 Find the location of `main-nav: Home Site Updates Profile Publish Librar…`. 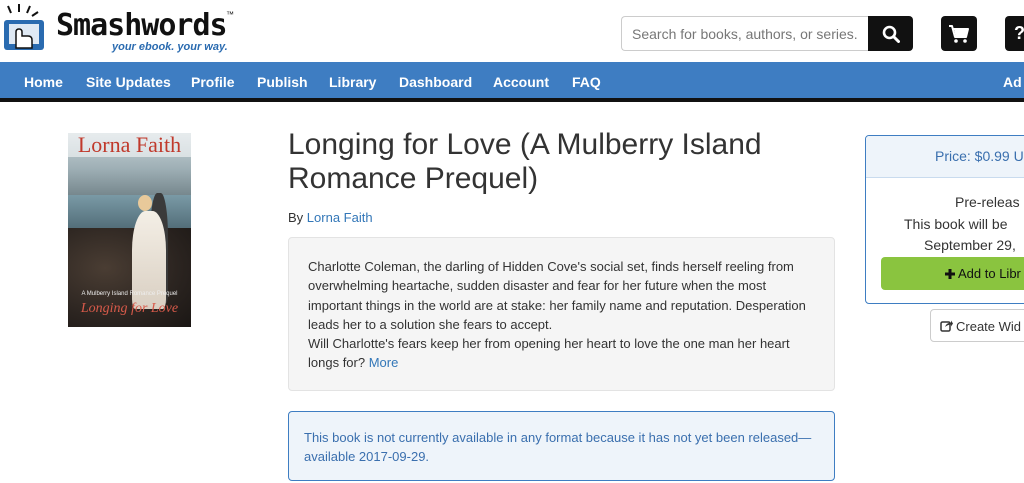

main-nav: Home Site Updates Profile Publish Librar… is located at coordinates (512, 82).